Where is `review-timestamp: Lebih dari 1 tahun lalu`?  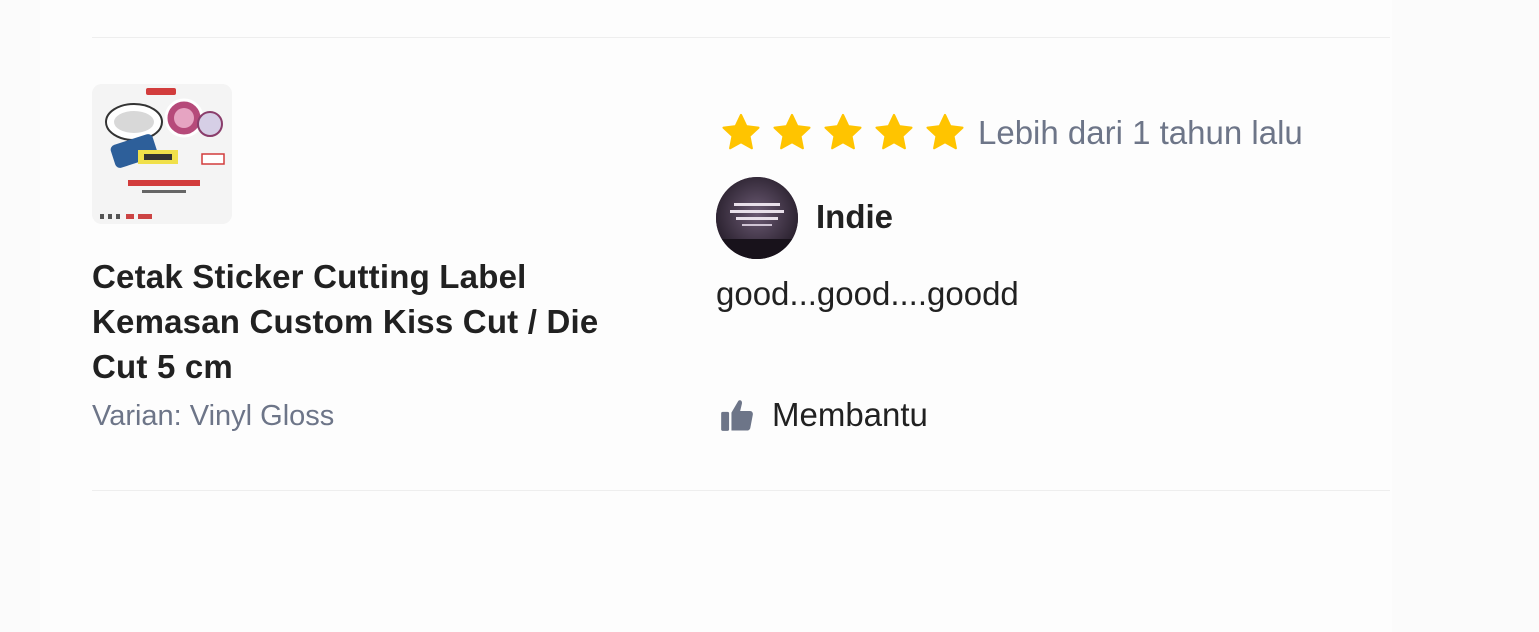 review-timestamp: Lebih dari 1 tahun lalu is located at coordinates (1140, 132).